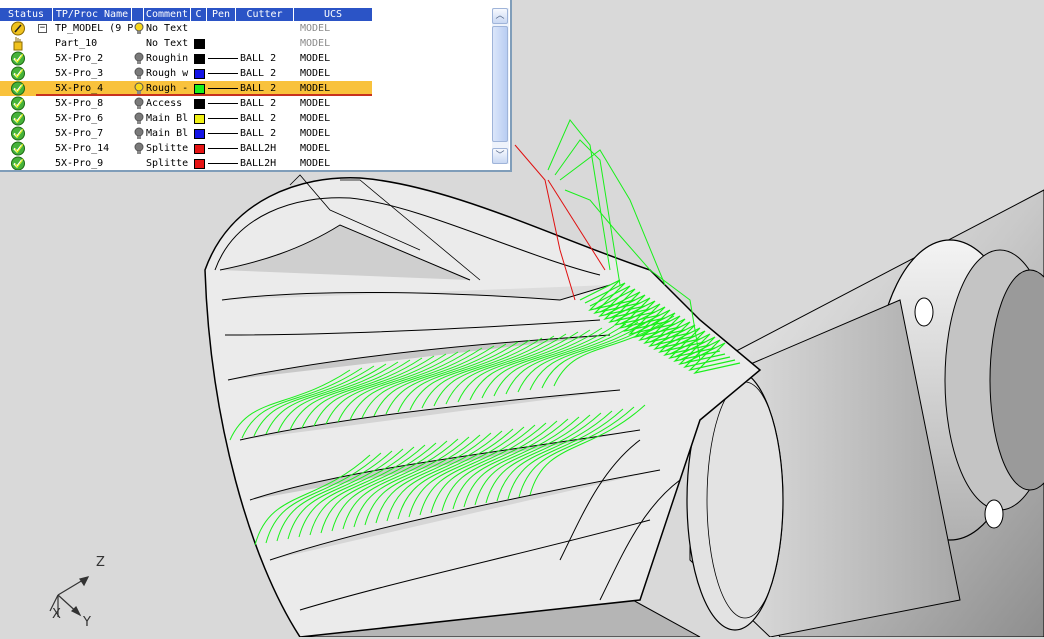 The image size is (1044, 639). I want to click on tree-scrollbar: ︿ ﹀, so click(500, 86).